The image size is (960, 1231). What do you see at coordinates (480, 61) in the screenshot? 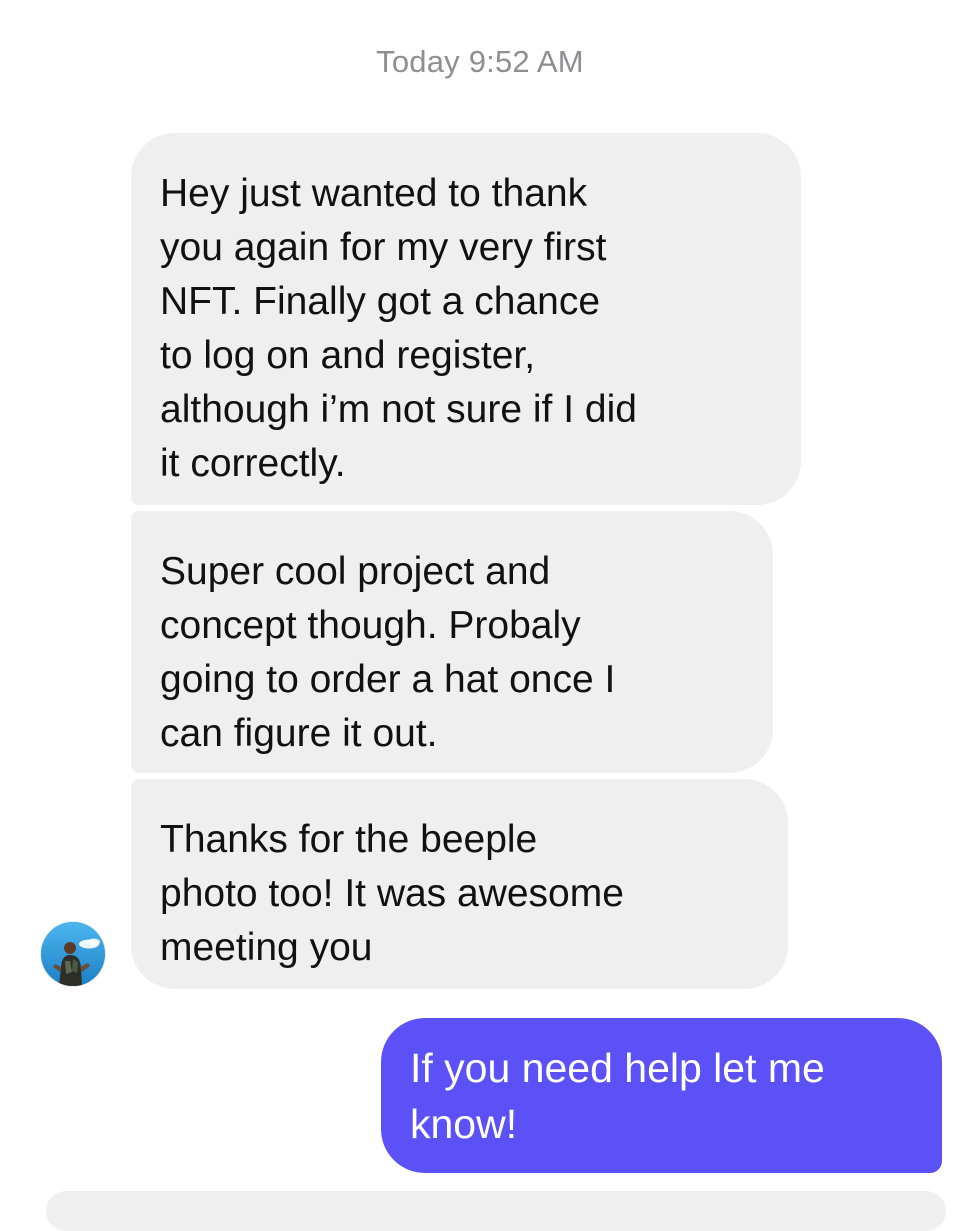
I see `message-timestamp: Today 9:52 AM` at bounding box center [480, 61].